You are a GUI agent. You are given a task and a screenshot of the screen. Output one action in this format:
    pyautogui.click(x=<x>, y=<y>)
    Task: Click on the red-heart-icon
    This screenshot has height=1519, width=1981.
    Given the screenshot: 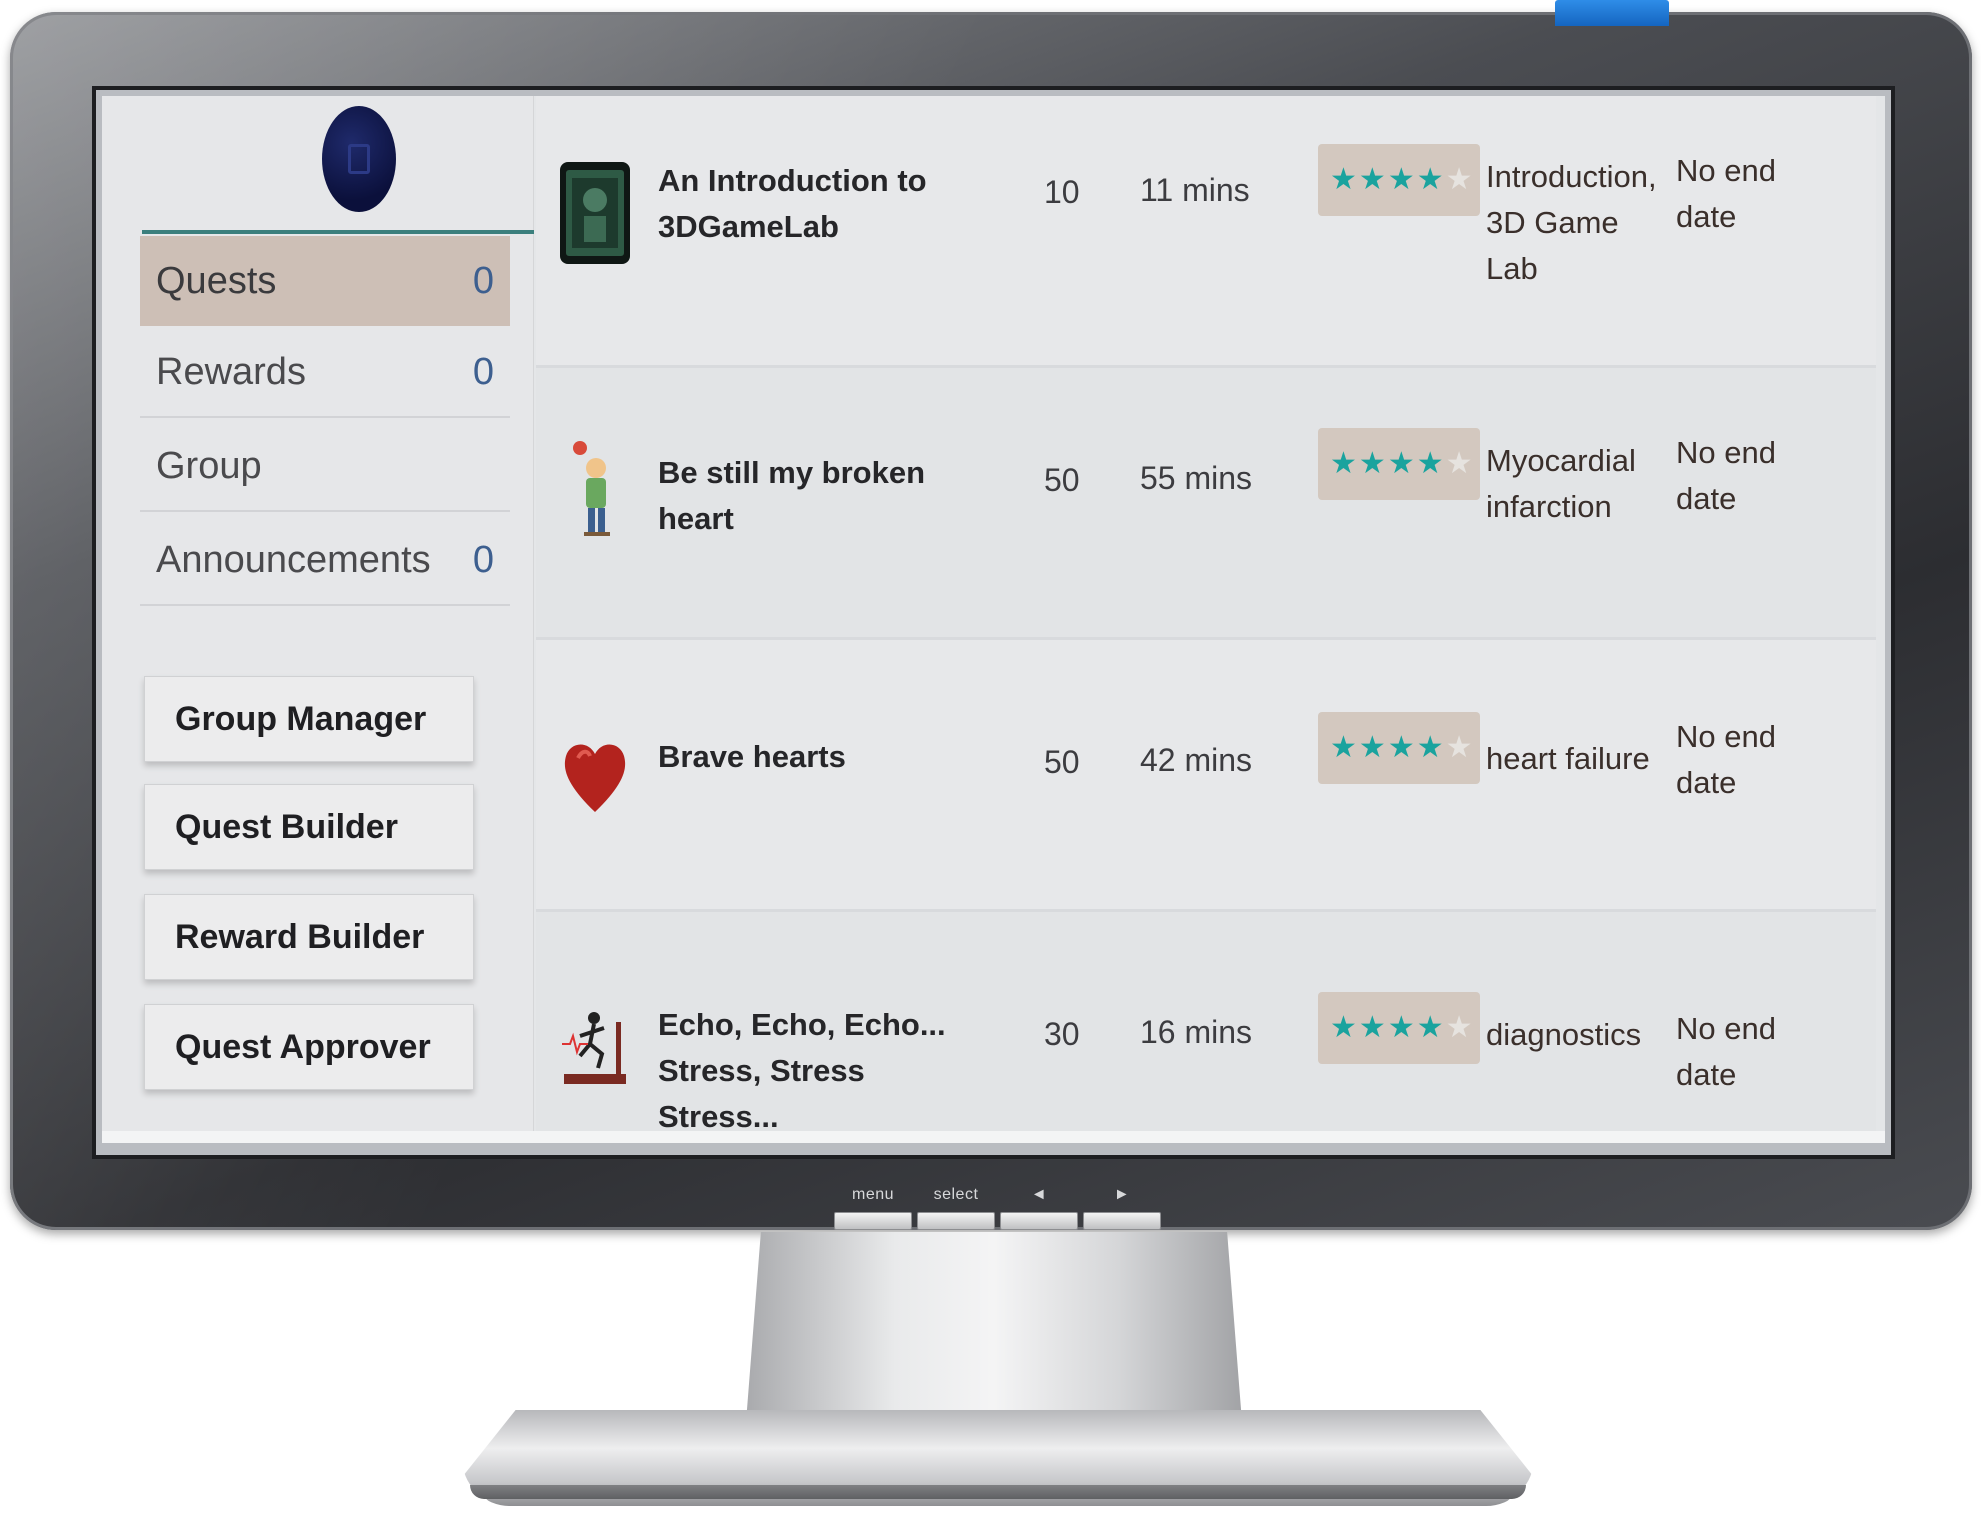 What is the action you would take?
    pyautogui.click(x=595, y=773)
    